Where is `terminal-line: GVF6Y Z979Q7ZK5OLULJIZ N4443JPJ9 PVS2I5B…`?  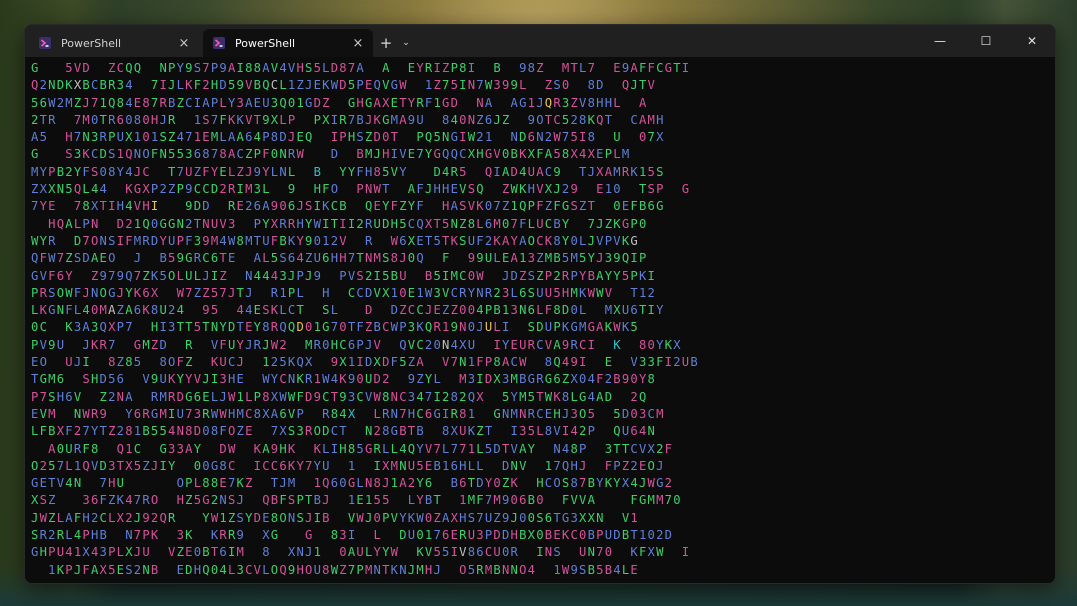
terminal-line: GVF6Y Z979Q7ZK5OLULJIZ N4443JPJ9 PVS2I5B… is located at coordinates (344, 275).